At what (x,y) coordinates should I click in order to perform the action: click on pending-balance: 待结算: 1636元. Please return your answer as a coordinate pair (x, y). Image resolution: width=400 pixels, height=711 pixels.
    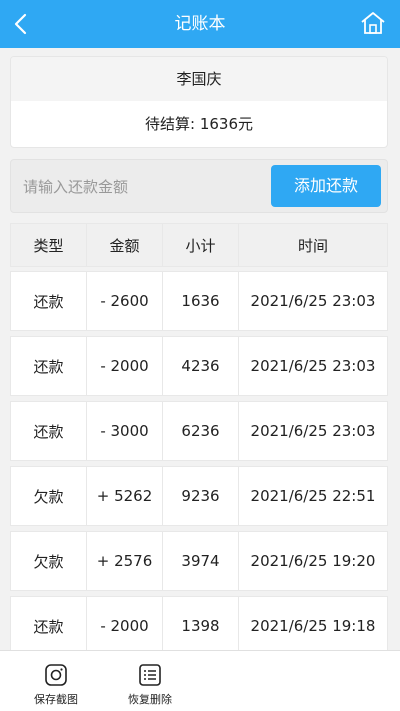
    Looking at the image, I should click on (199, 124).